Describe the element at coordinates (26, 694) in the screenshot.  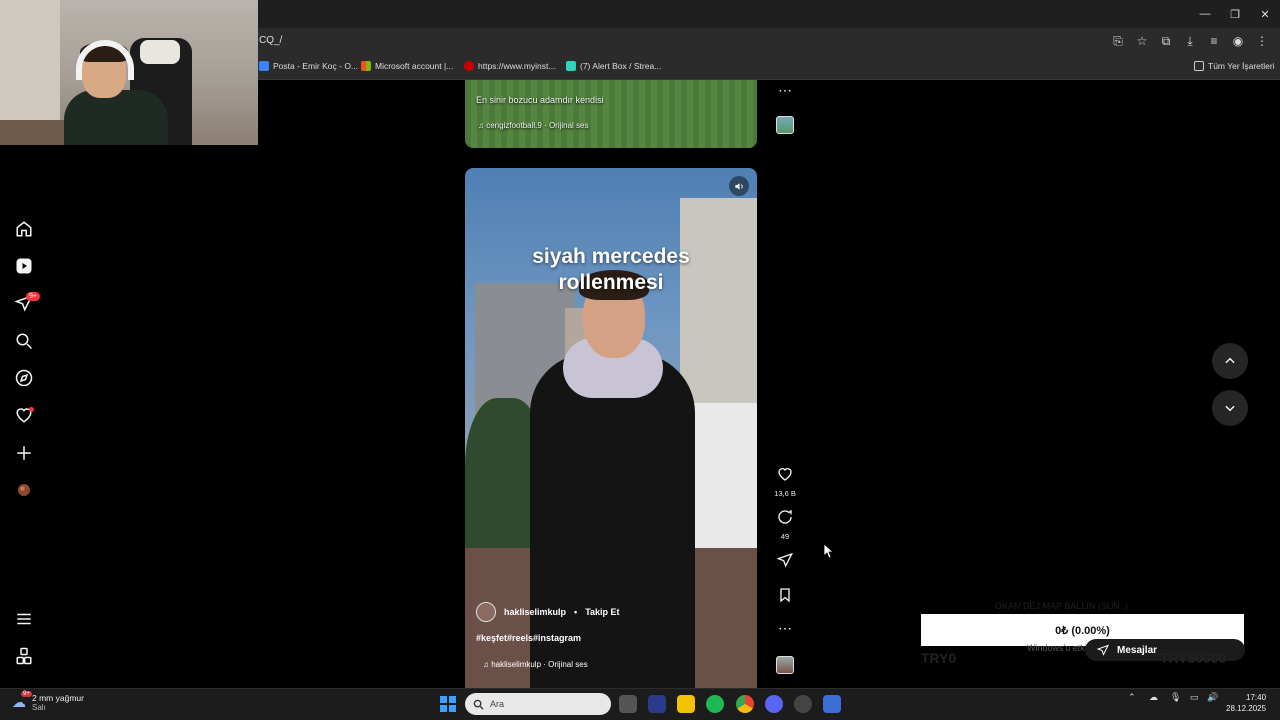
I see `weather-badge: 9+` at that location.